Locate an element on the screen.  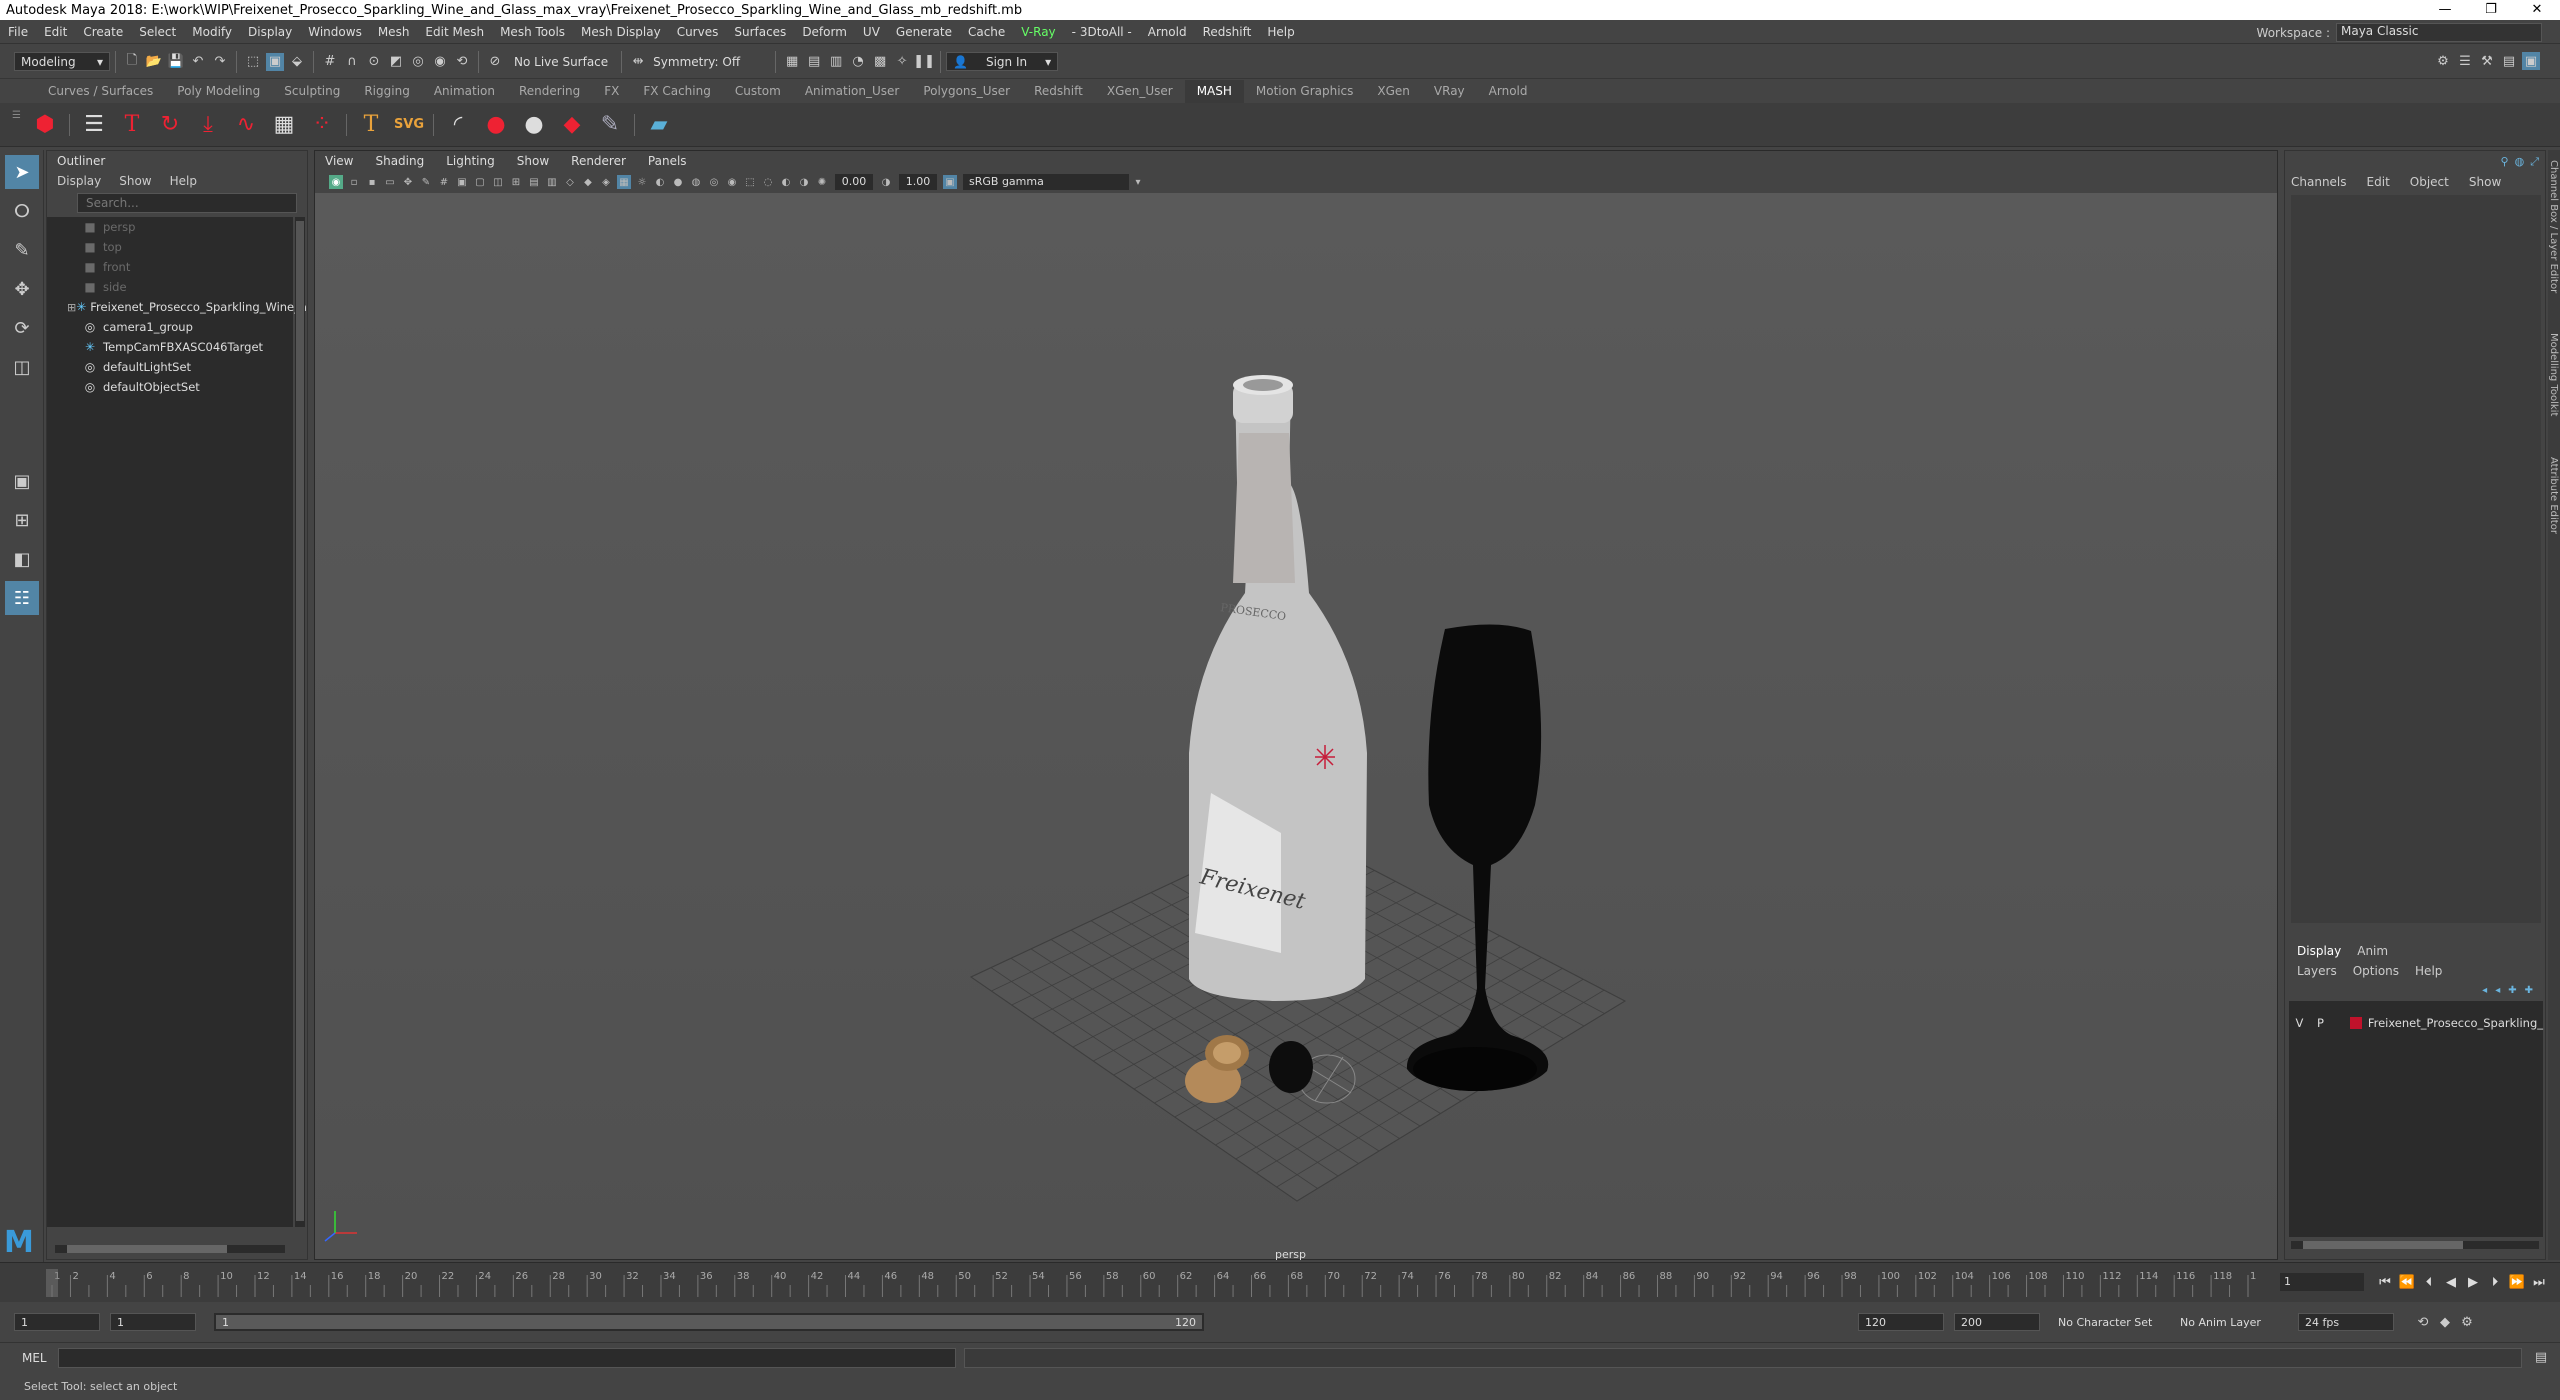
mash-dynamics-icon: ◆ is located at coordinates (572, 125).